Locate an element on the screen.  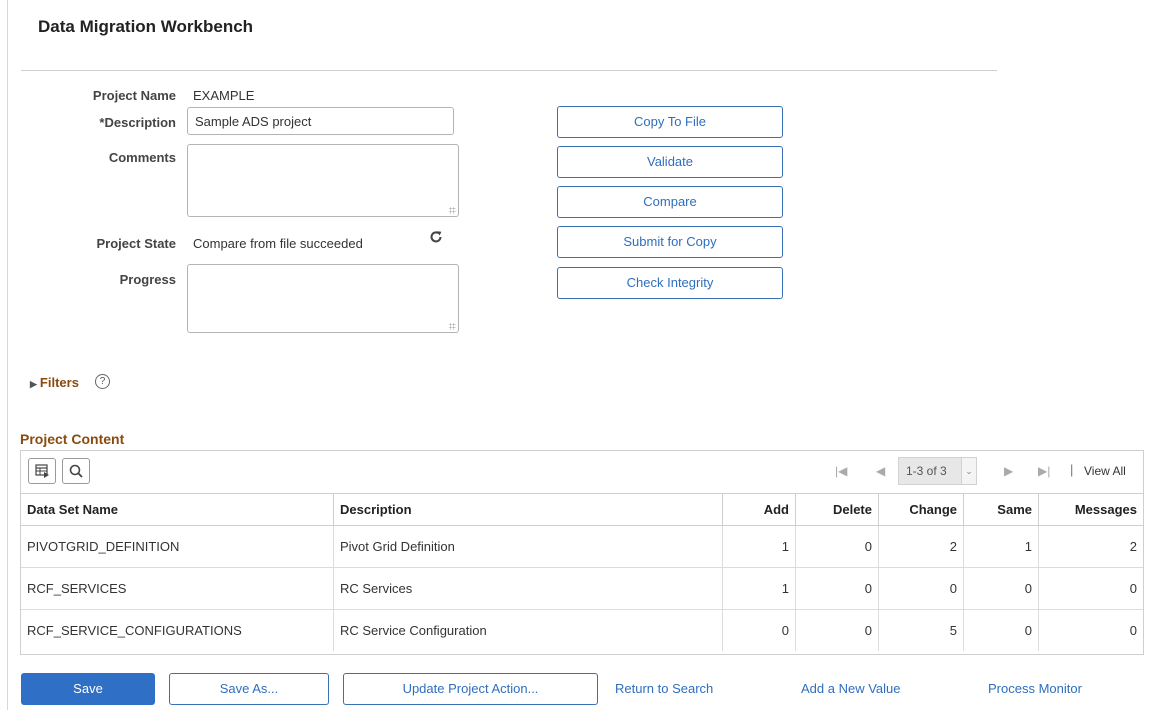
column-header-description: Description is located at coordinates (528, 509).